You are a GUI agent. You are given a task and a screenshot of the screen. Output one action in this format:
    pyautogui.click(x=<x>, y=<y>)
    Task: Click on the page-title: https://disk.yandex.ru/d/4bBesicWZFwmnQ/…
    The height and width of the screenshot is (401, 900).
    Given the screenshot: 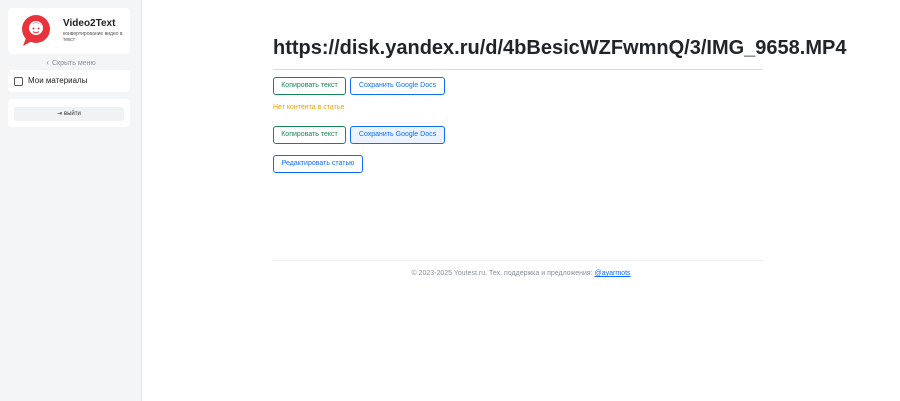 What is the action you would take?
    pyautogui.click(x=560, y=48)
    